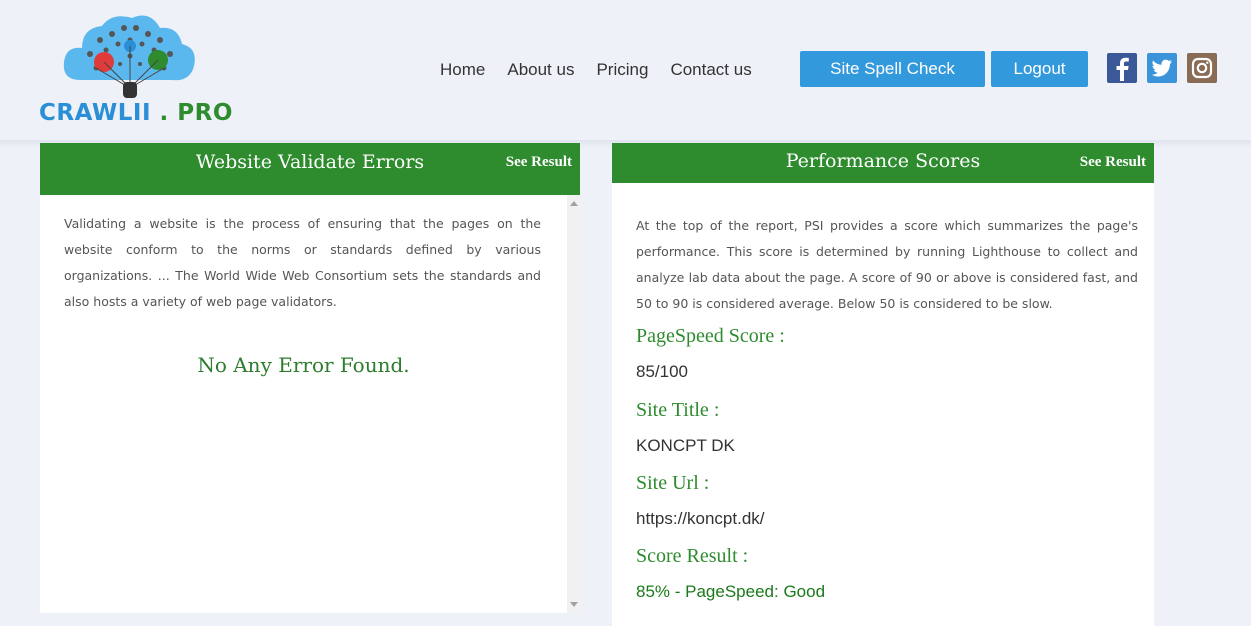 This screenshot has height=626, width=1251. I want to click on site-spell-check-button: Site Spell Check, so click(892, 69).